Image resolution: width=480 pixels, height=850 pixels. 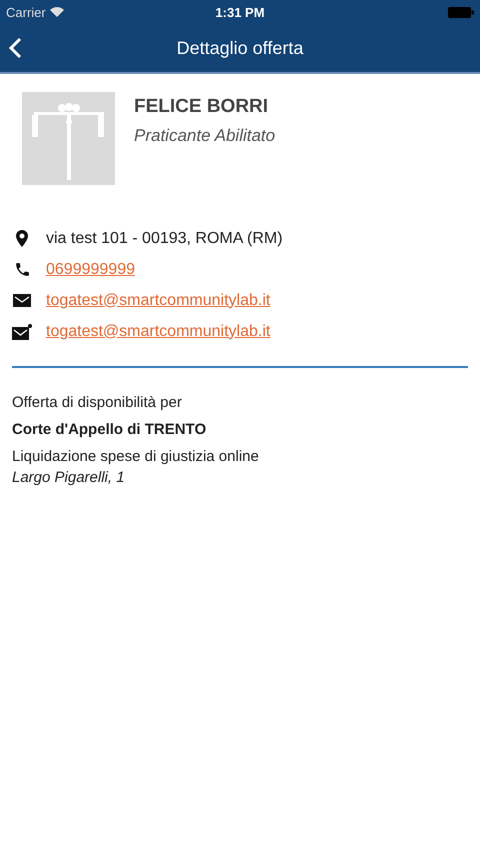 I want to click on carrier-label: Carrier, so click(x=26, y=12).